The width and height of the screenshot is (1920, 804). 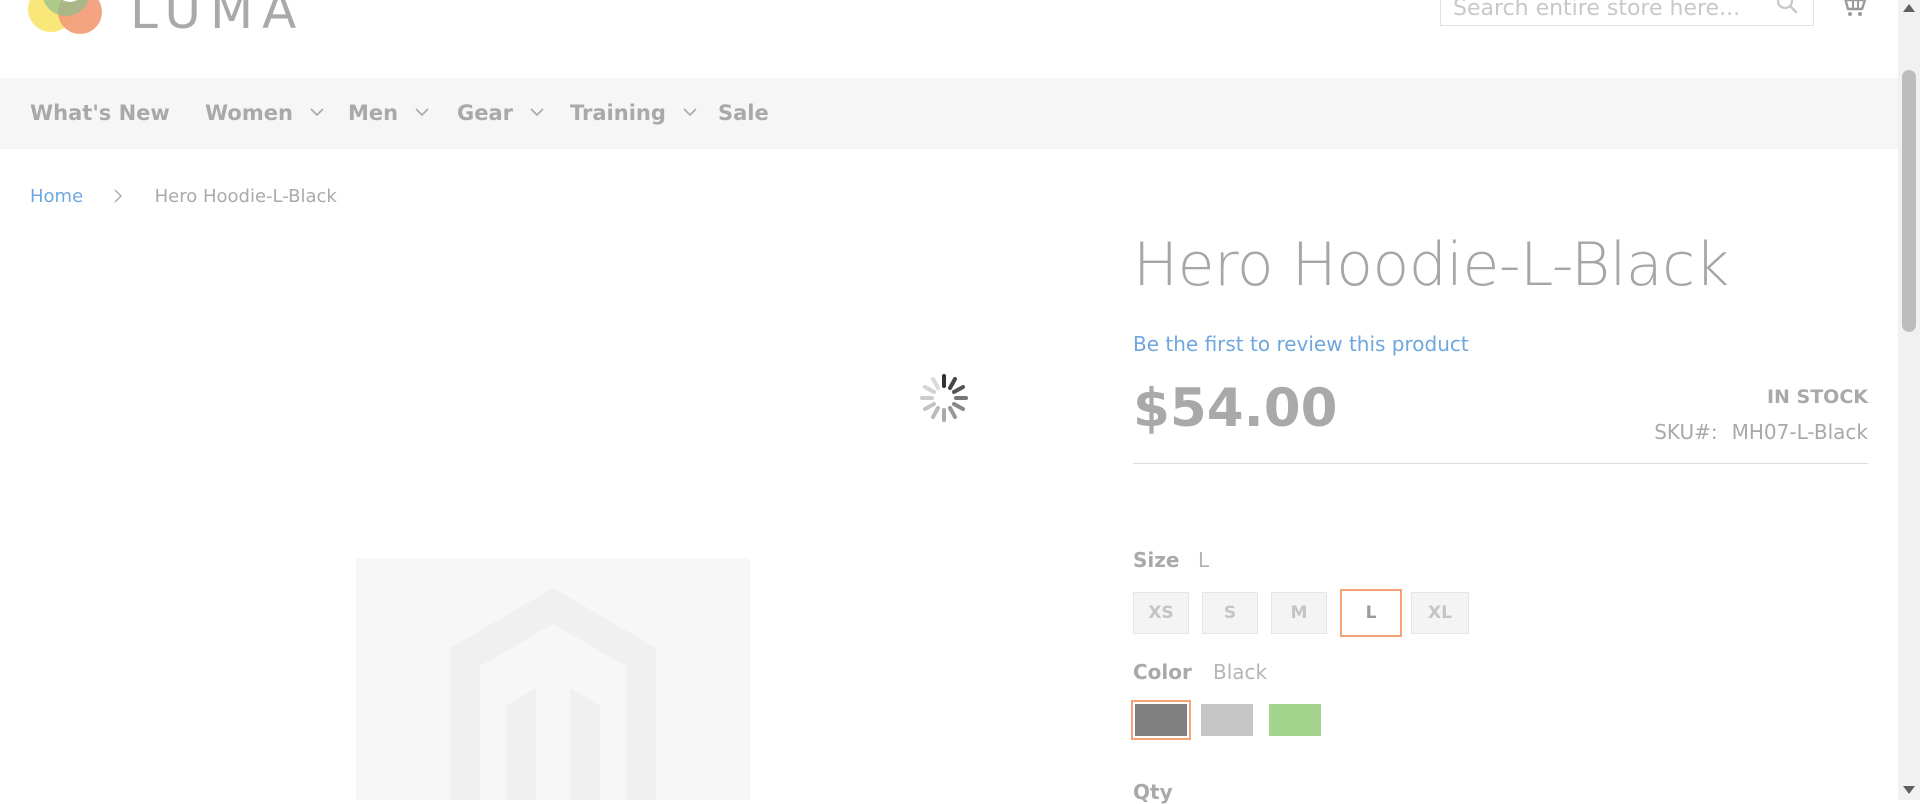 I want to click on color-label: Color, so click(x=1162, y=672).